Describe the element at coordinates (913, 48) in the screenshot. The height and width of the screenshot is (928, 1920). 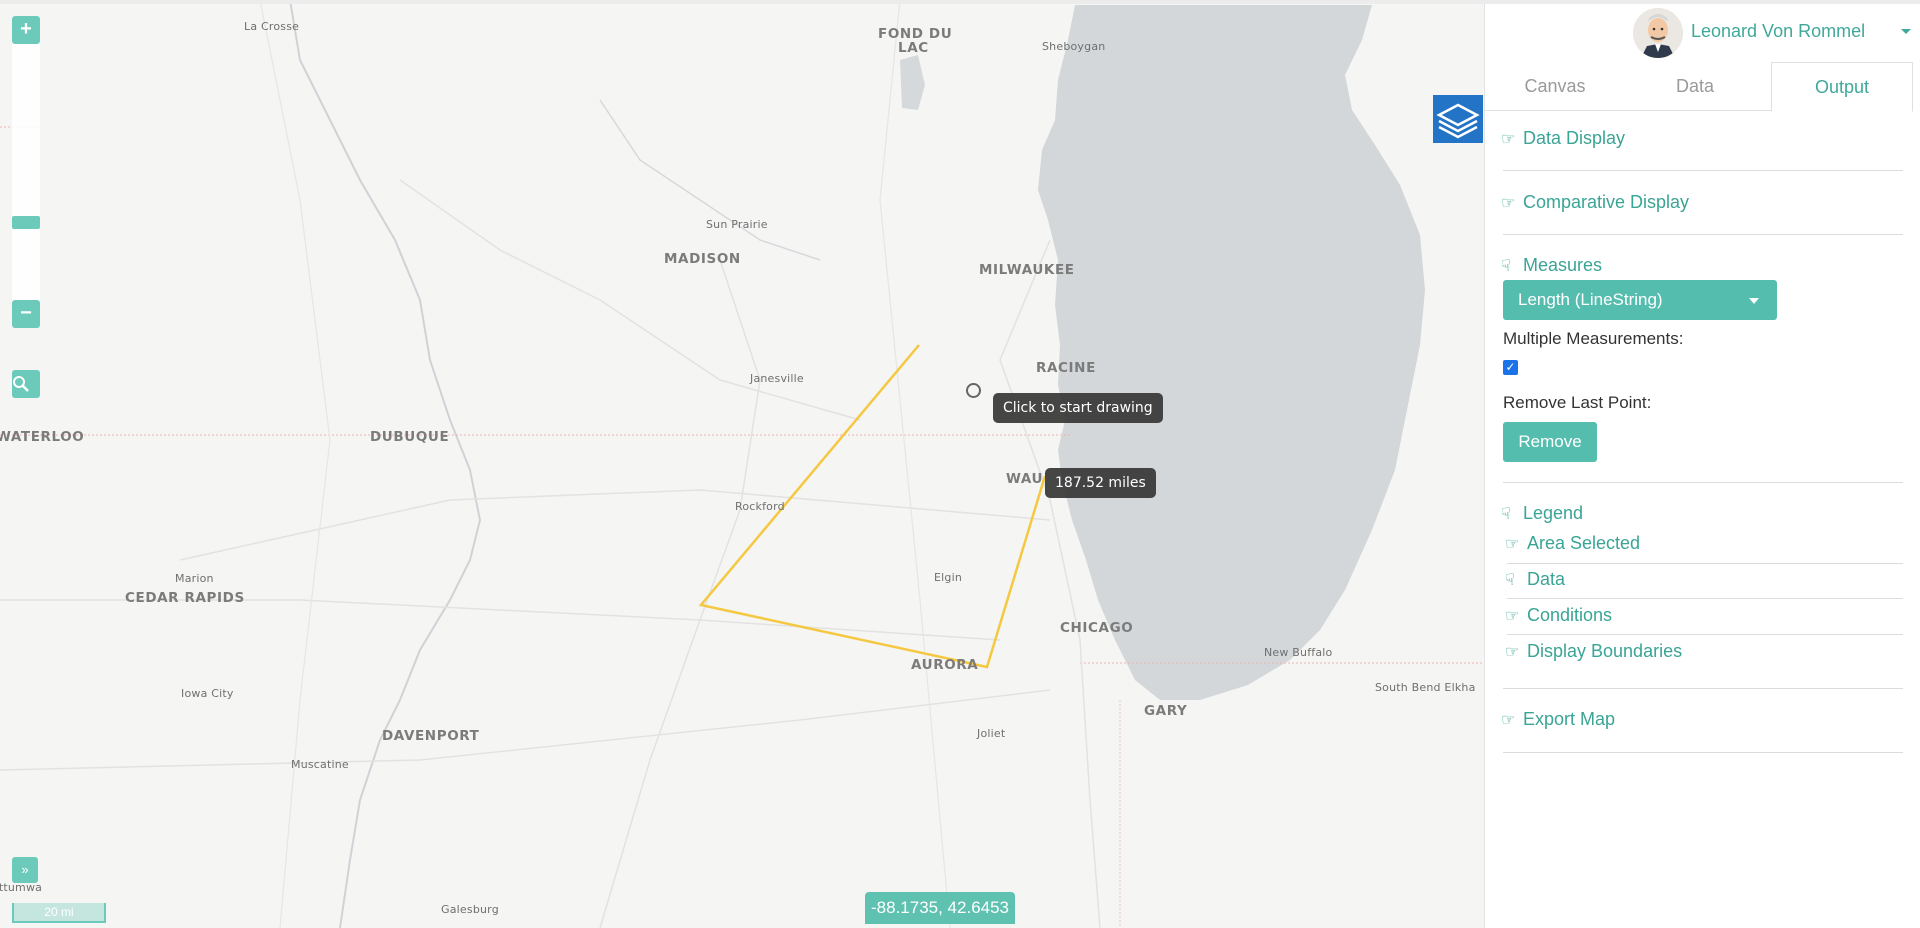
I see `city-label: LAC` at that location.